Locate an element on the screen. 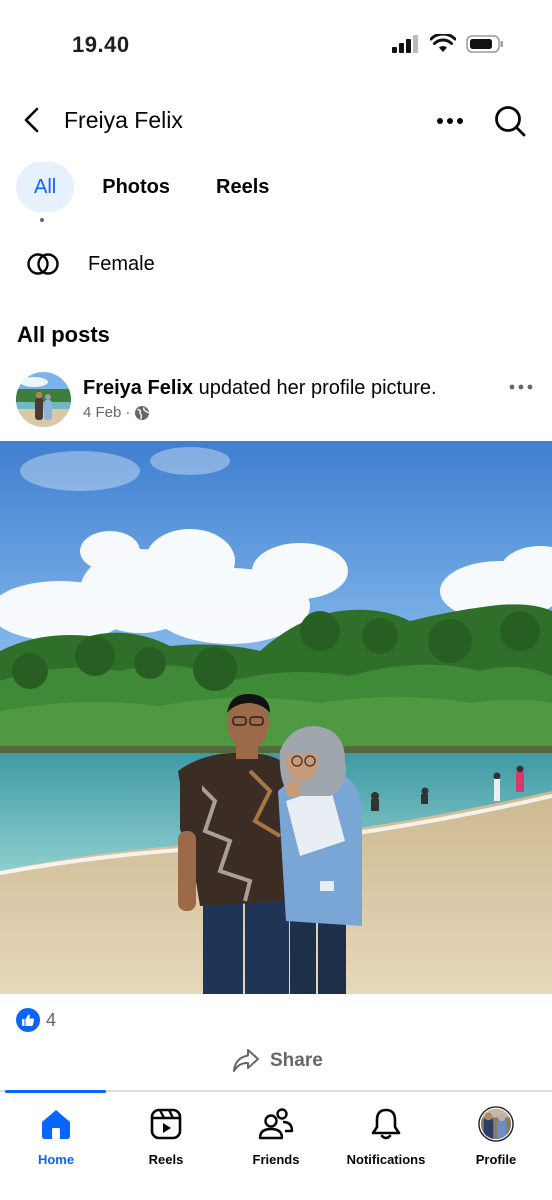 This screenshot has height=1200, width=552. bell-icon is located at coordinates (386, 1124).